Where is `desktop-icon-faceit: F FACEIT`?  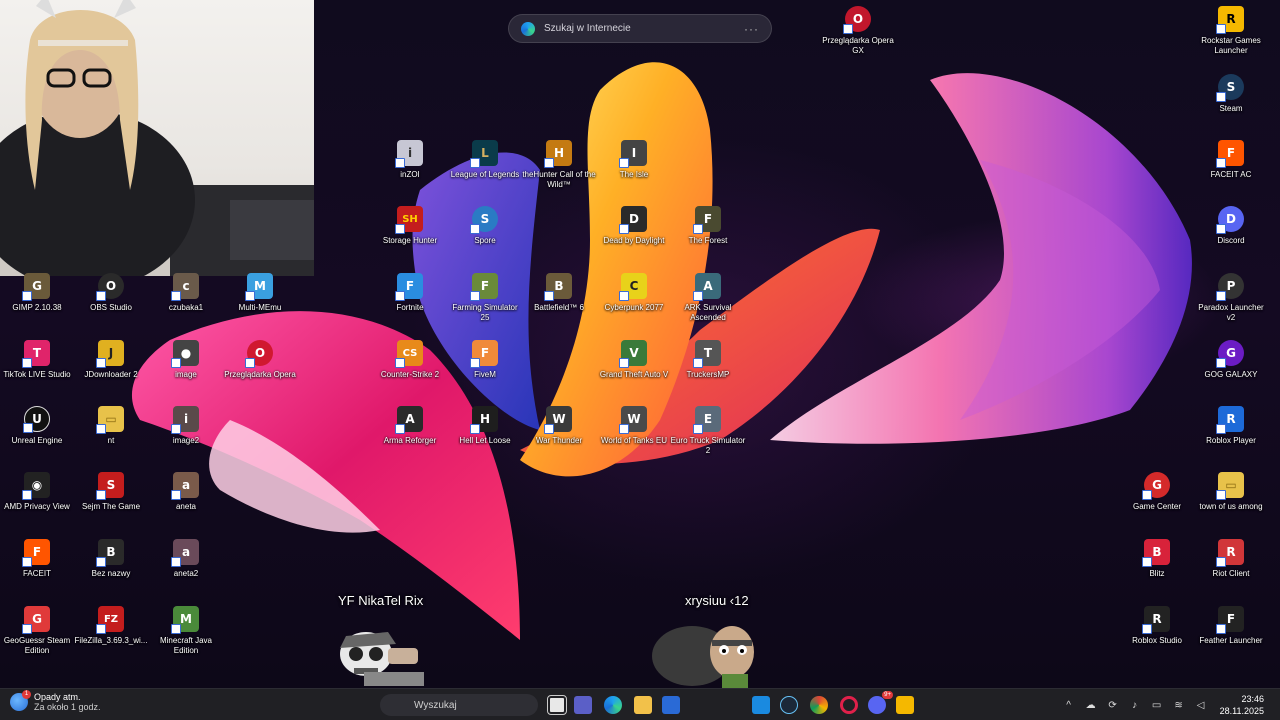
desktop-icon-faceit: F FACEIT is located at coordinates (37, 559).